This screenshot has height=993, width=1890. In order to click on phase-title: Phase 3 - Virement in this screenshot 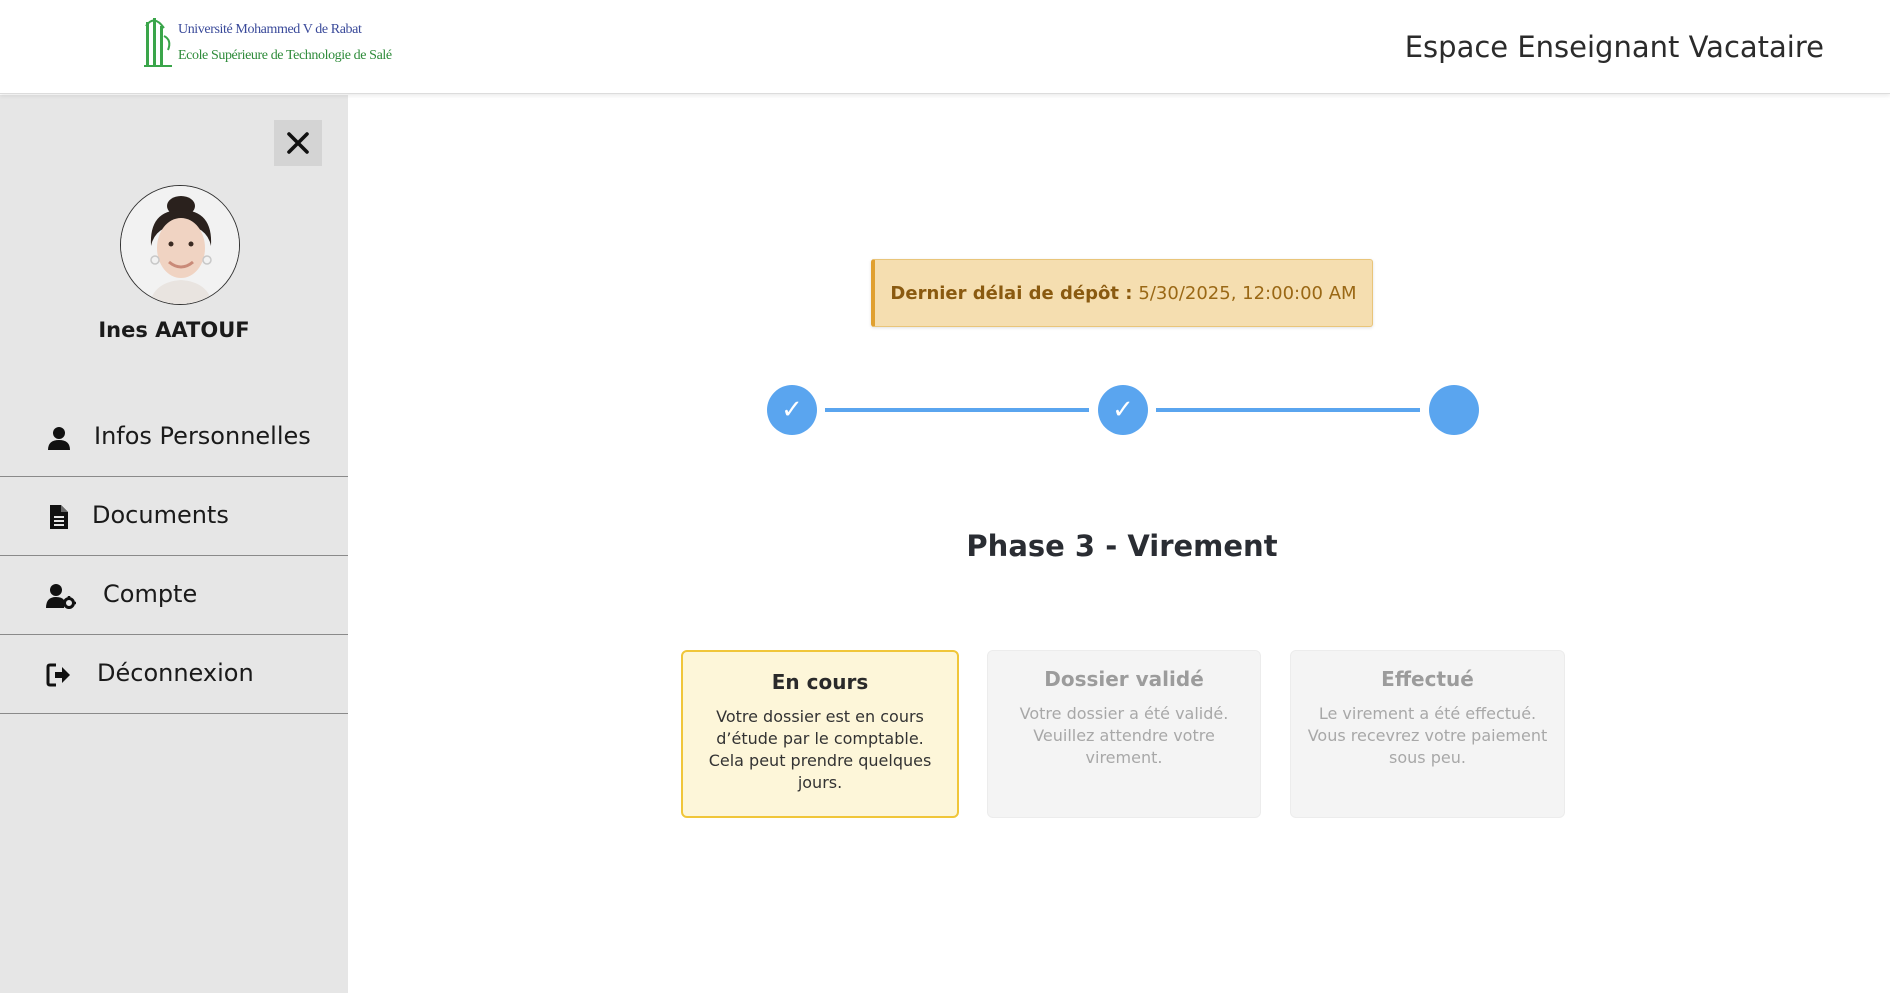, I will do `click(1122, 546)`.